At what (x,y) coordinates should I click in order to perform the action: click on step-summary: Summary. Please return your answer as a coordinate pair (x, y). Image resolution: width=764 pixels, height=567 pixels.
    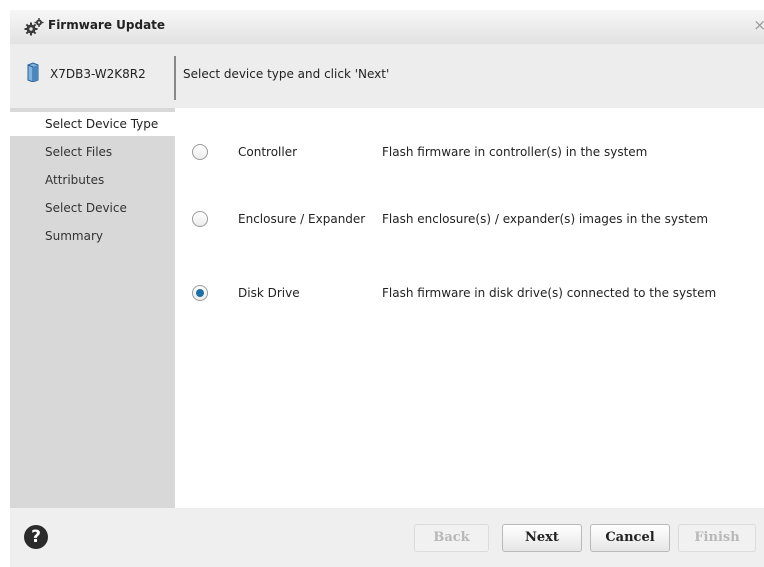
    Looking at the image, I should click on (92, 236).